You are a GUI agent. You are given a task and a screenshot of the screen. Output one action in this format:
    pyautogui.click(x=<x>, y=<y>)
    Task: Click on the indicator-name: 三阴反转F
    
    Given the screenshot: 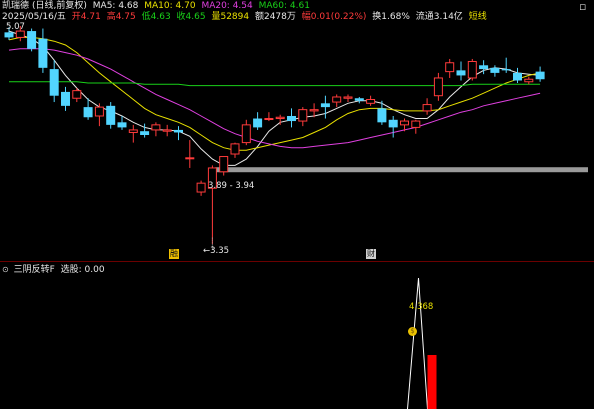 What is the action you would take?
    pyautogui.click(x=34, y=270)
    